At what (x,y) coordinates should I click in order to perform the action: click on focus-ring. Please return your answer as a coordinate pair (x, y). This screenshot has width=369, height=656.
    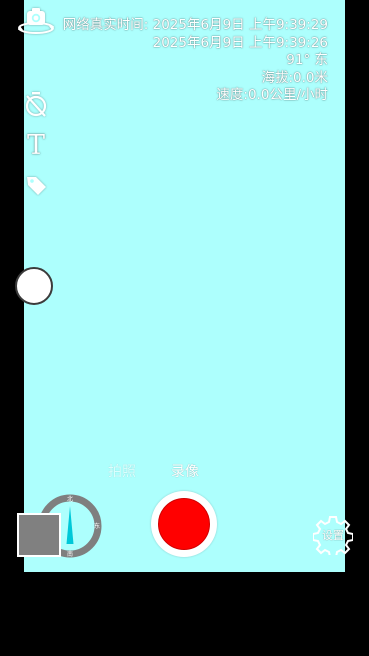
    Looking at the image, I should click on (34, 286).